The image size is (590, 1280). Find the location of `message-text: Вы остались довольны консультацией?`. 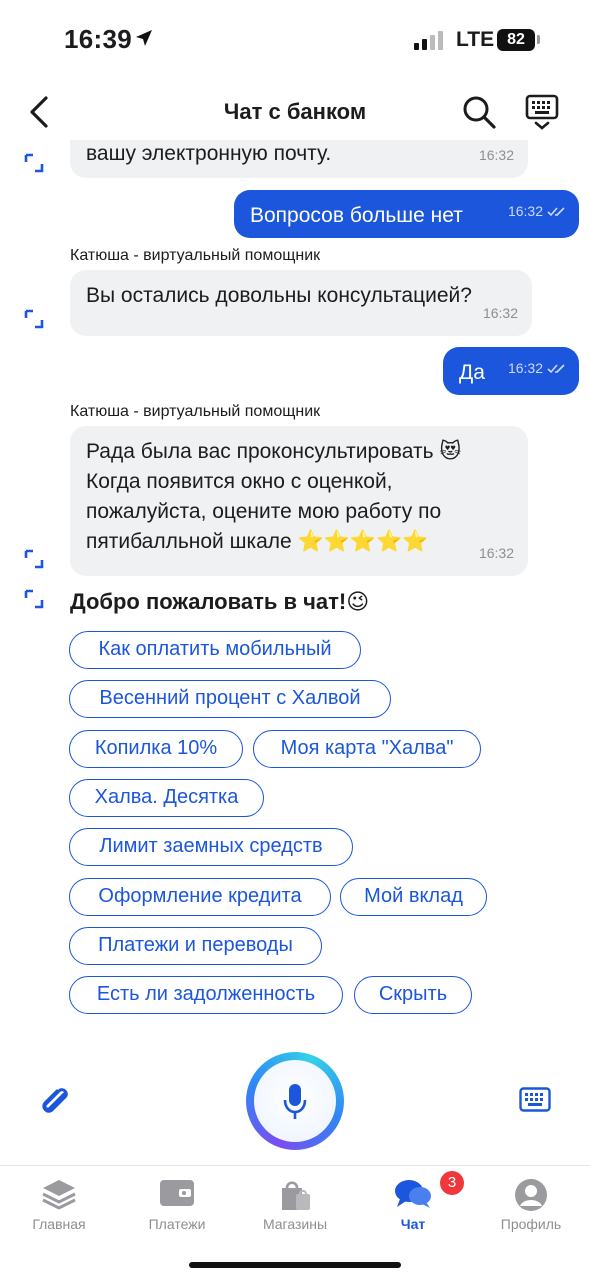

message-text: Вы остались довольны консультацией? is located at coordinates (279, 295).